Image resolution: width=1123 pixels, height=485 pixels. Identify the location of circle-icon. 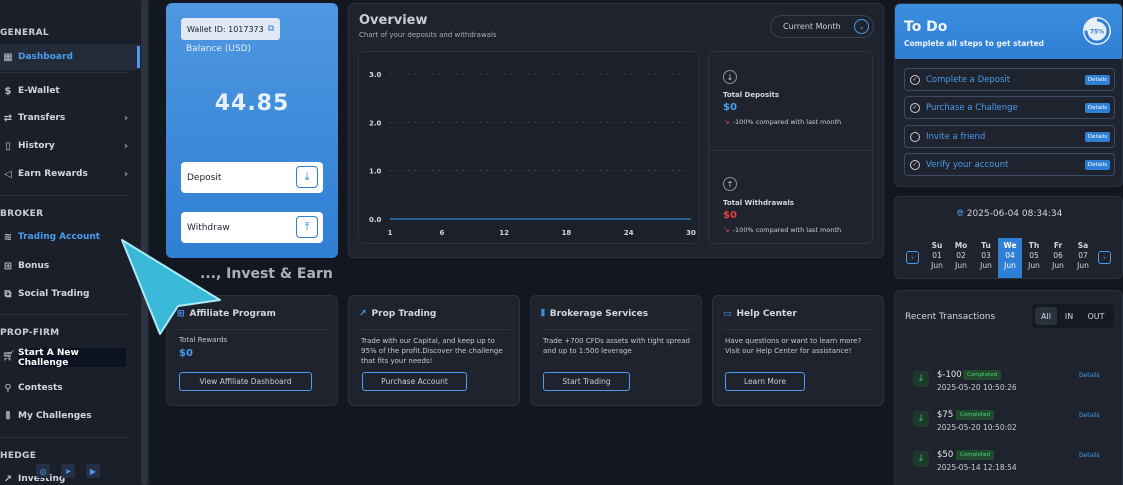
(915, 136).